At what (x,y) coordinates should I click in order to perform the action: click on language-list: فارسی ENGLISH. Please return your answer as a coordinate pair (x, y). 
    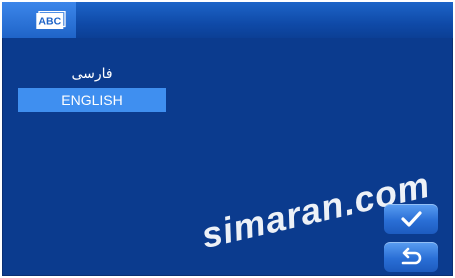
    Looking at the image, I should click on (92, 88).